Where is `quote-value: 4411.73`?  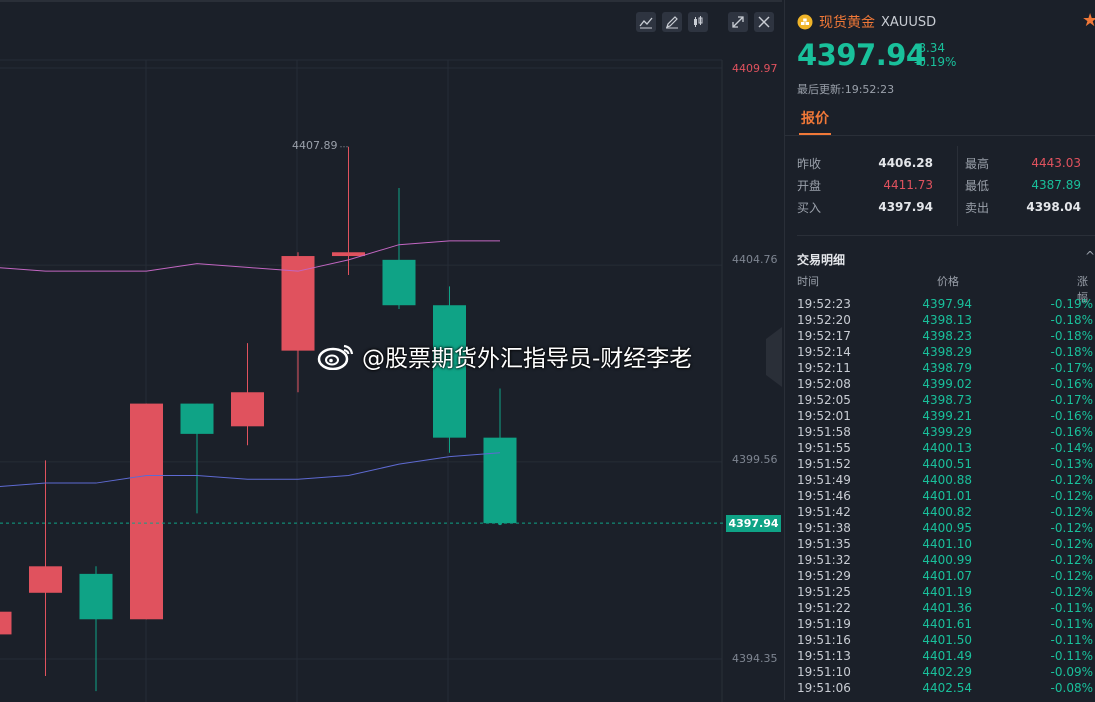
quote-value: 4411.73 is located at coordinates (908, 185).